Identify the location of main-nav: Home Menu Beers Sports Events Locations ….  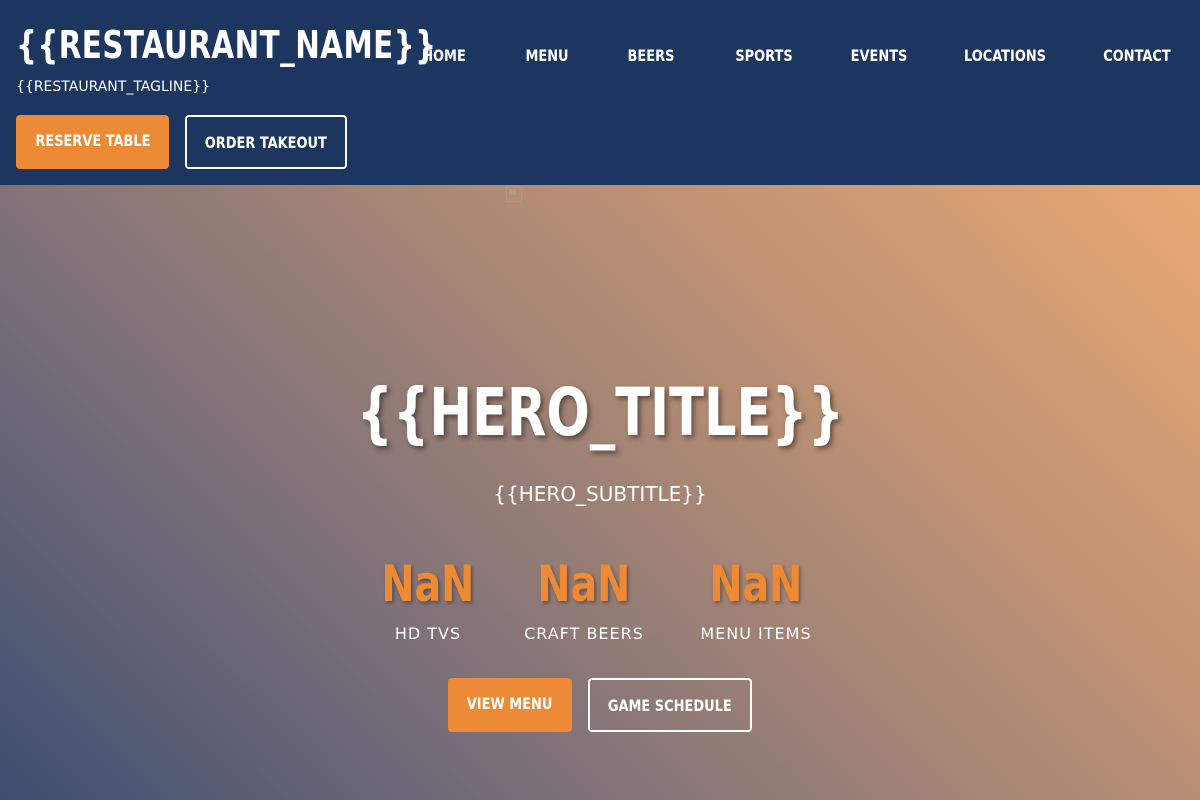
(796, 57).